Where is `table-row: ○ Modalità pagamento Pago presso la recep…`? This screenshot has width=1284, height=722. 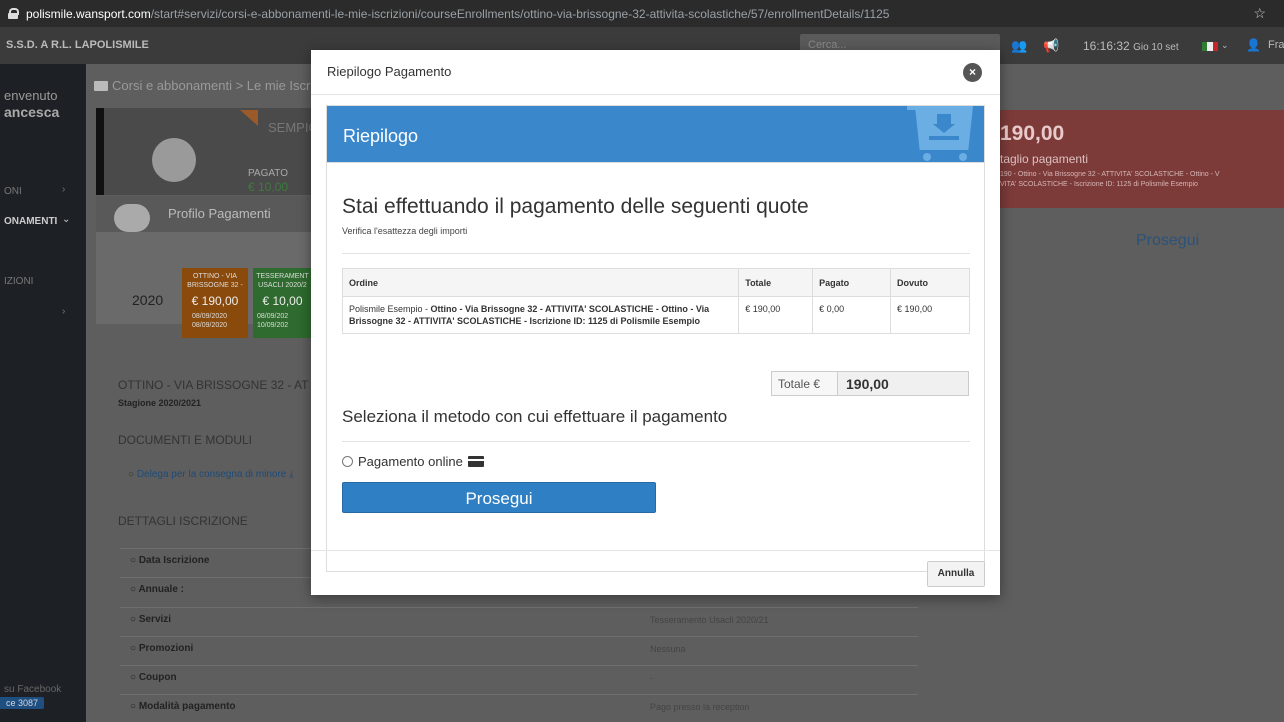
table-row: ○ Modalità pagamento Pago presso la recep… is located at coordinates (519, 707).